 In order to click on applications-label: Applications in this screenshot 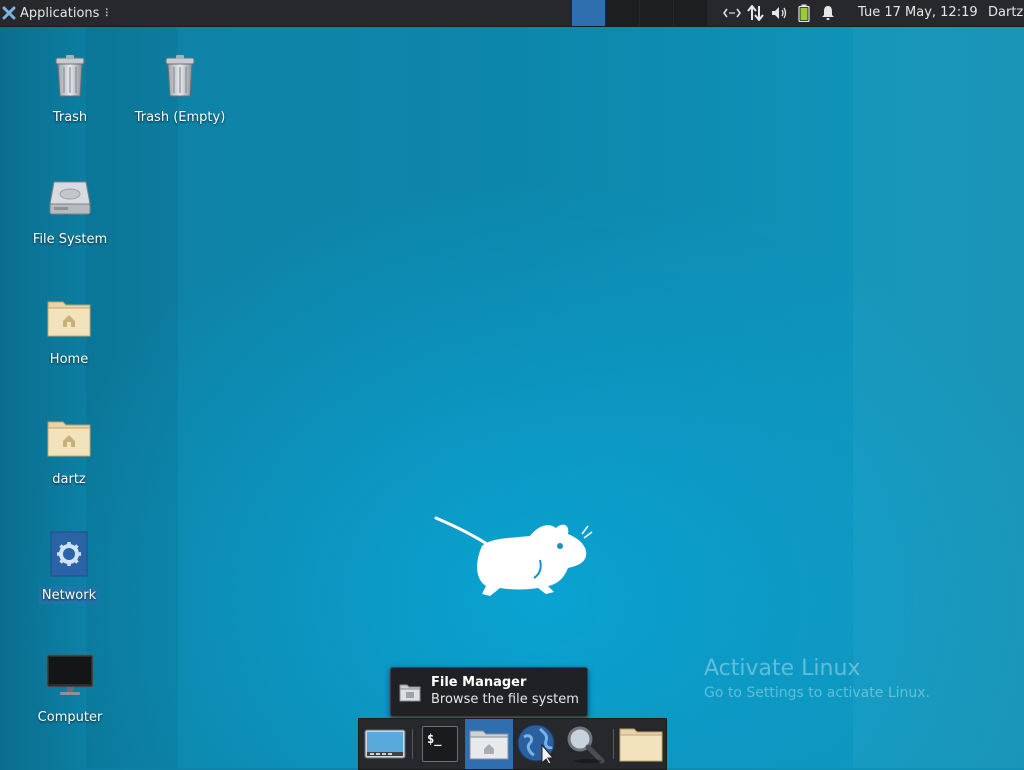, I will do `click(60, 13)`.